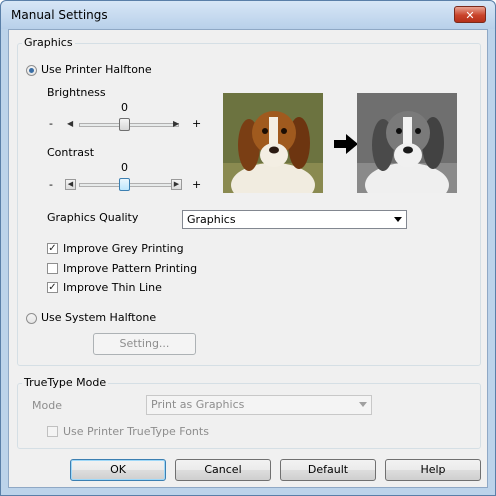 The width and height of the screenshot is (496, 496). What do you see at coordinates (197, 123) in the screenshot?
I see `brightness-max-sign: +` at bounding box center [197, 123].